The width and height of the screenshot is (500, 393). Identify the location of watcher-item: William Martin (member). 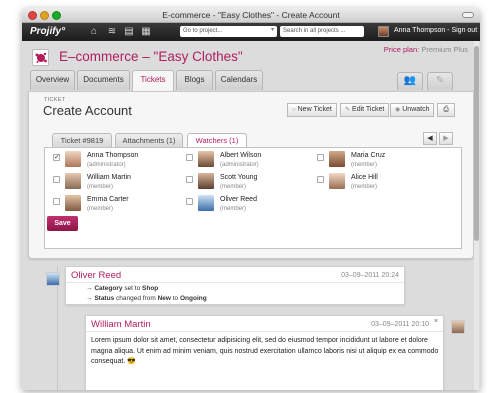
(118, 184).